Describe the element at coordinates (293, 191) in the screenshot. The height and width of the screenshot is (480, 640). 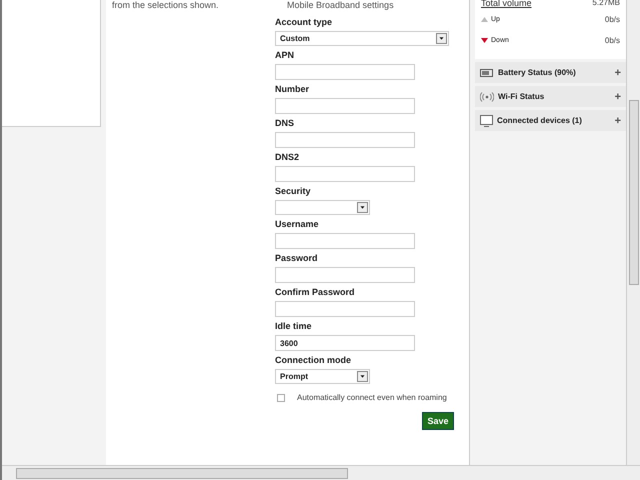
I see `field-label: Security` at that location.